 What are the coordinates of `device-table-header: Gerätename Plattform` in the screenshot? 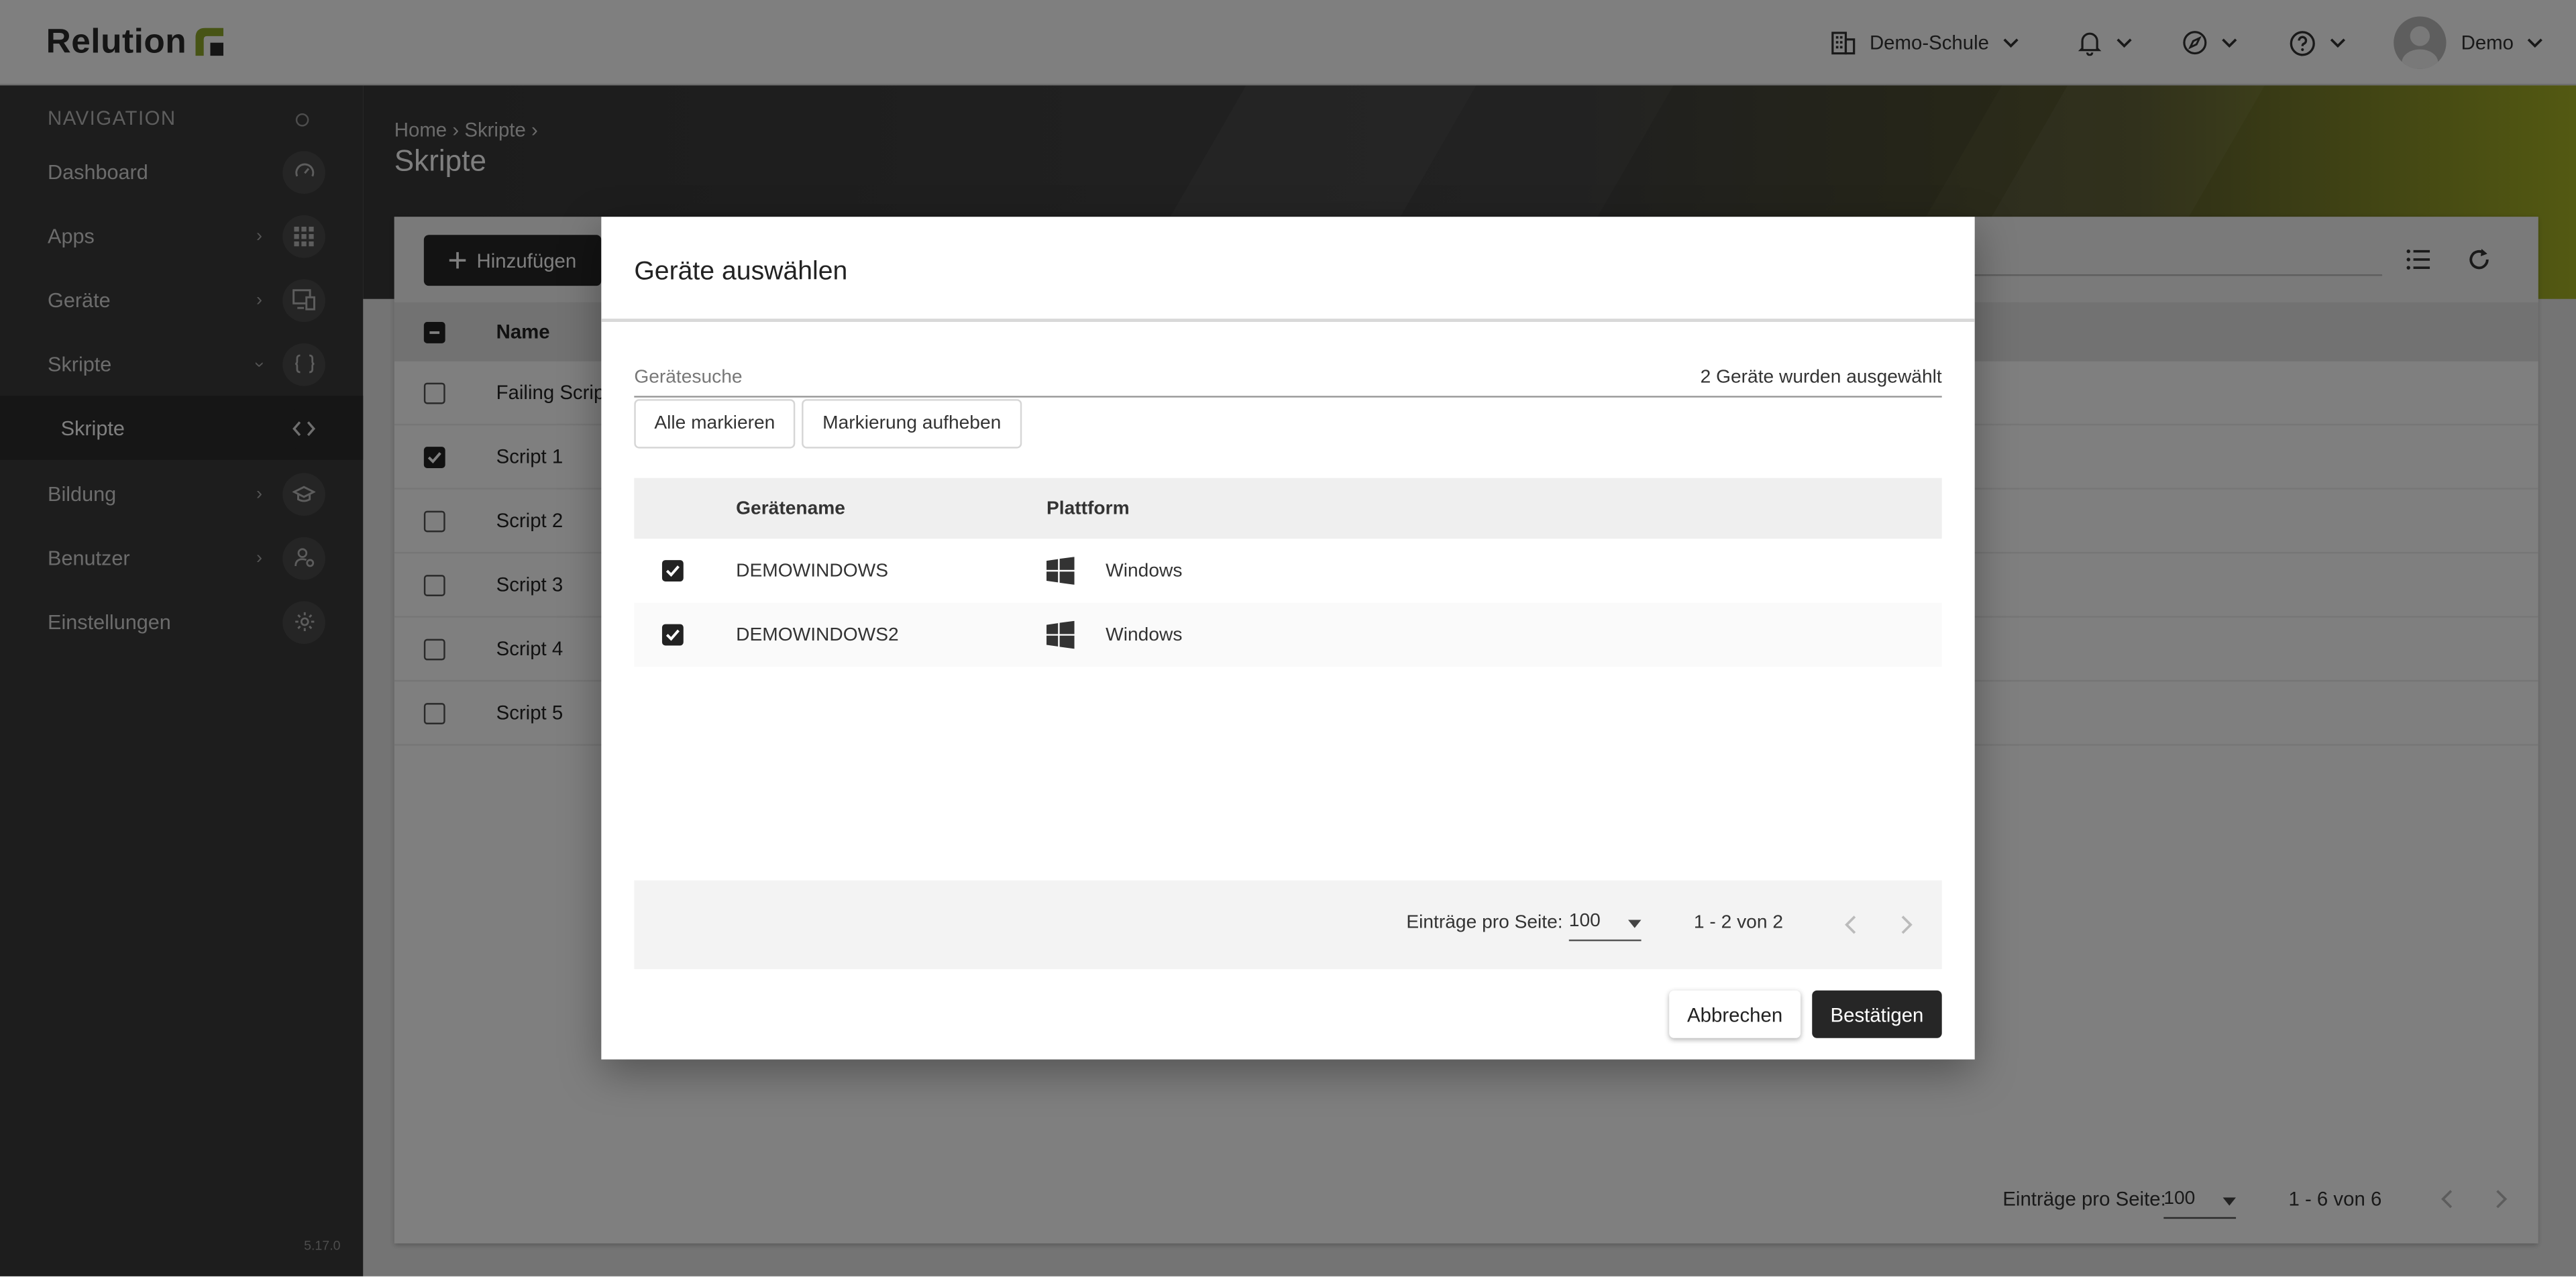 It's located at (1288, 508).